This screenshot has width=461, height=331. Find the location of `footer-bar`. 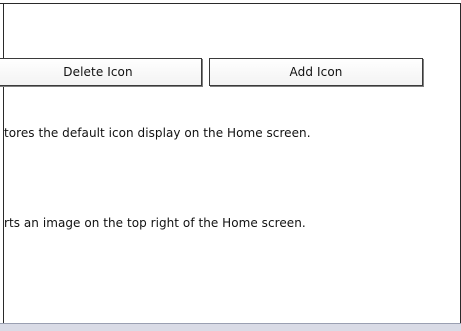

footer-bar is located at coordinates (230, 327).